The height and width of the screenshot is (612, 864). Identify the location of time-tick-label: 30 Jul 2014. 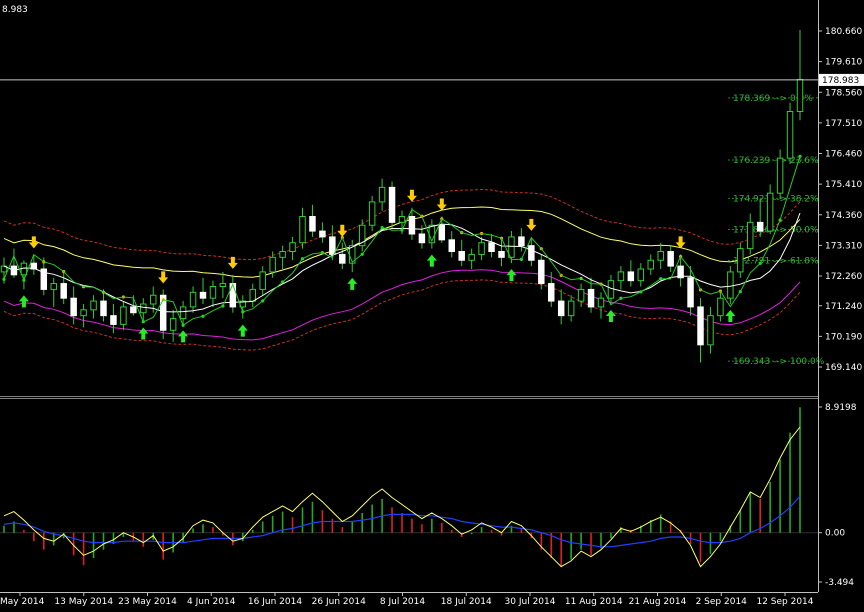
(530, 602).